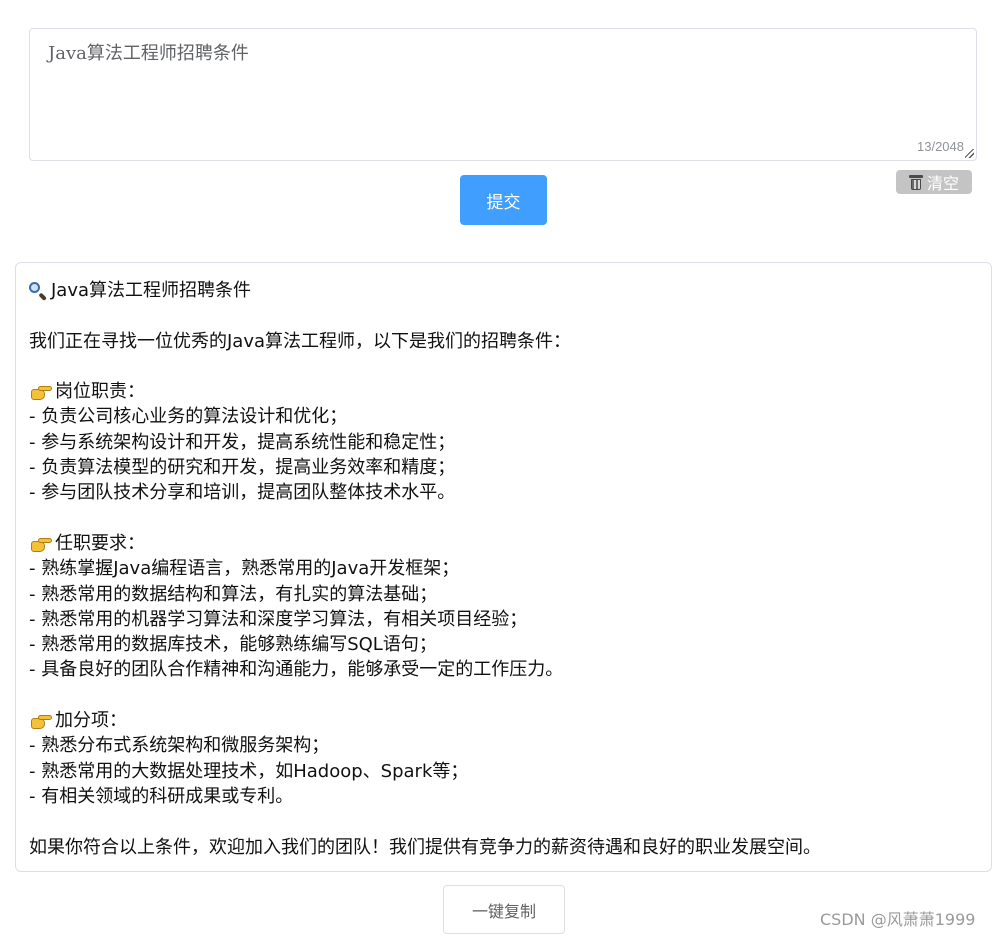 This screenshot has width=1007, height=936. Describe the element at coordinates (242, 468) in the screenshot. I see `list-item: - 负责算法模型的研究和开发，提高业务效率和精度；` at that location.